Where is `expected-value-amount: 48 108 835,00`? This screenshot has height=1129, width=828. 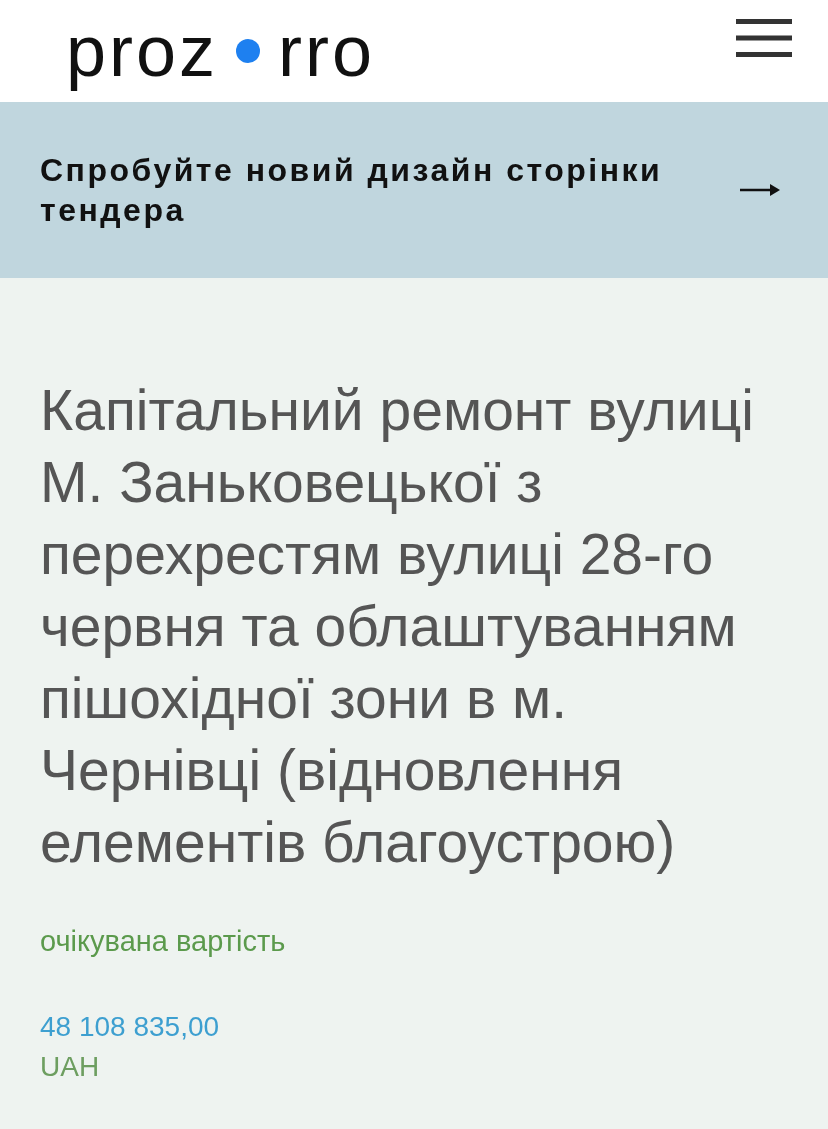
expected-value-amount: 48 108 835,00 is located at coordinates (130, 1027).